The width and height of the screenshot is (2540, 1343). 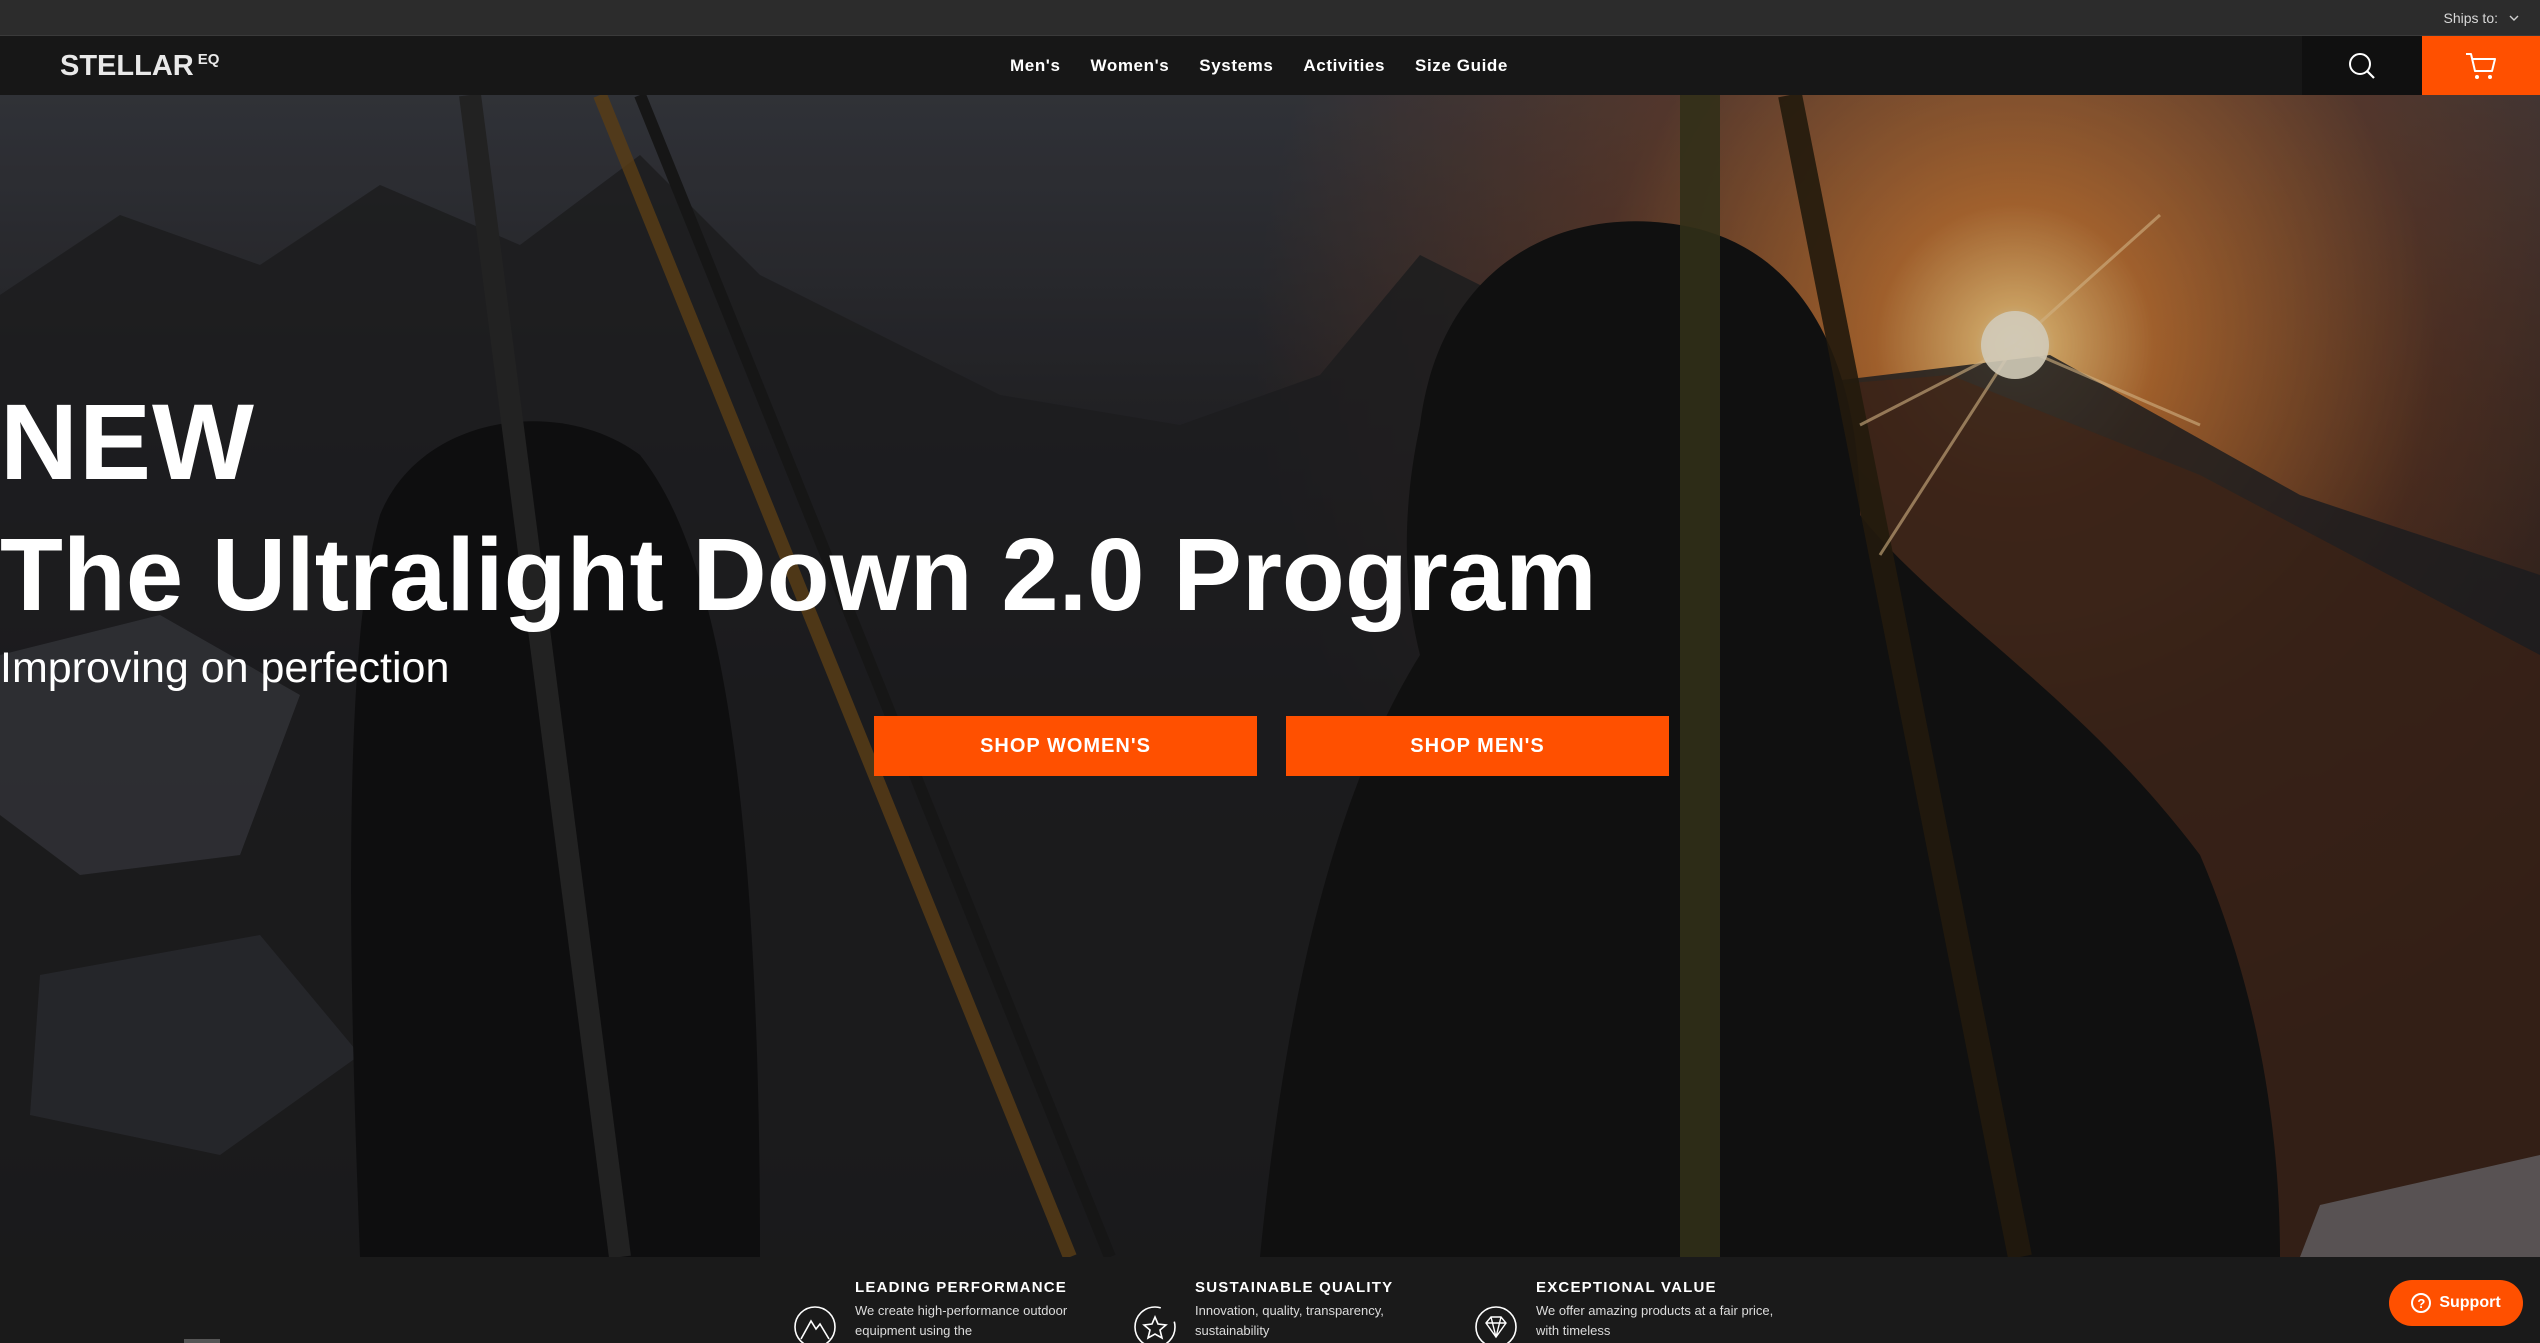 I want to click on diamond-icon, so click(x=1496, y=1324).